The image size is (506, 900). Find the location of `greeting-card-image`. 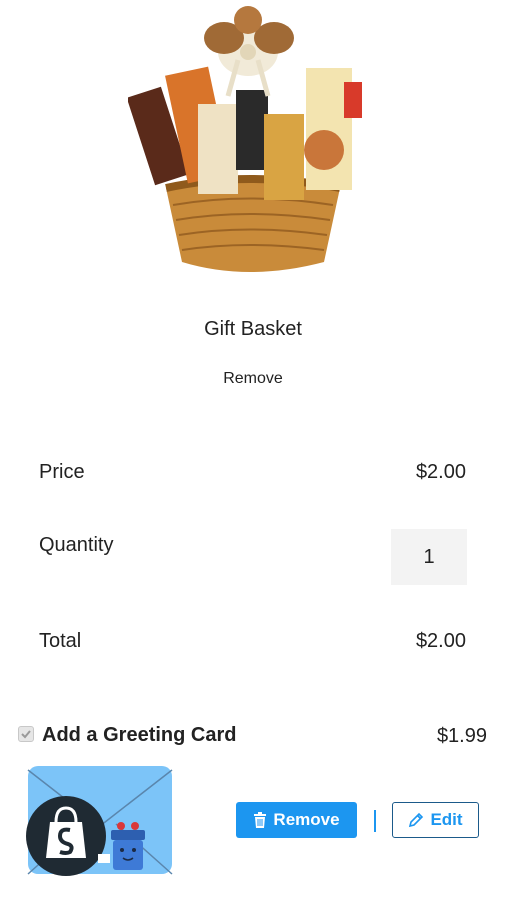

greeting-card-image is located at coordinates (99, 821).